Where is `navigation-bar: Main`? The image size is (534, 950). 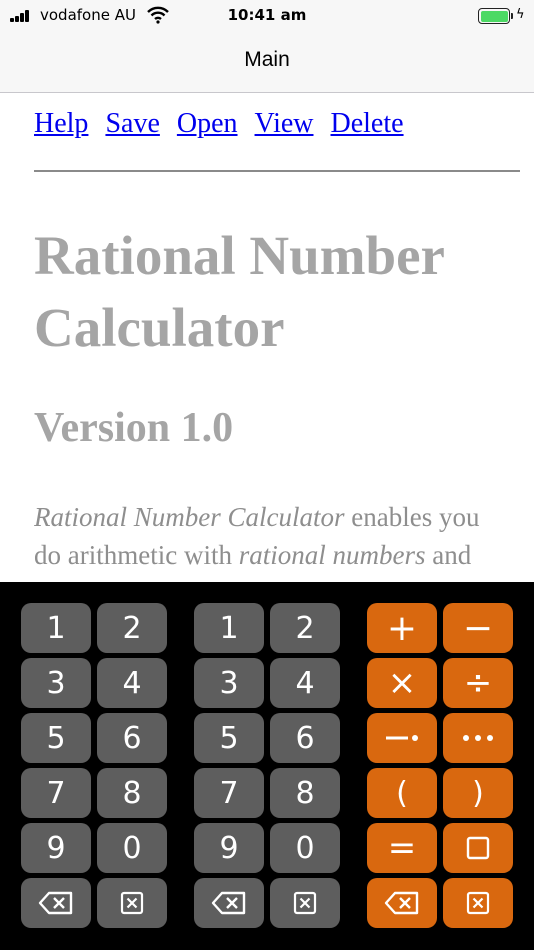
navigation-bar: Main is located at coordinates (267, 61).